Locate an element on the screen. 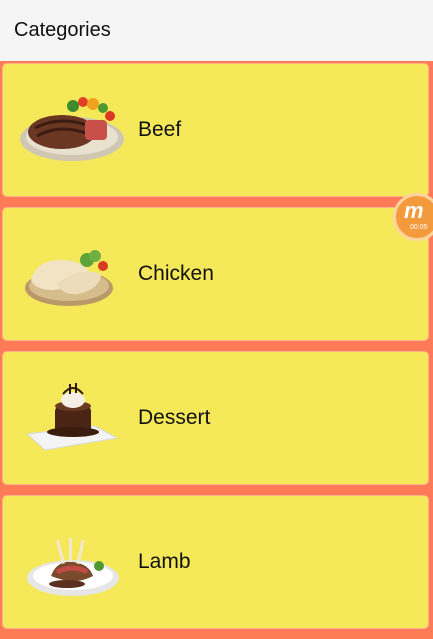 This screenshot has width=433, height=639. category-label: Beef is located at coordinates (160, 129).